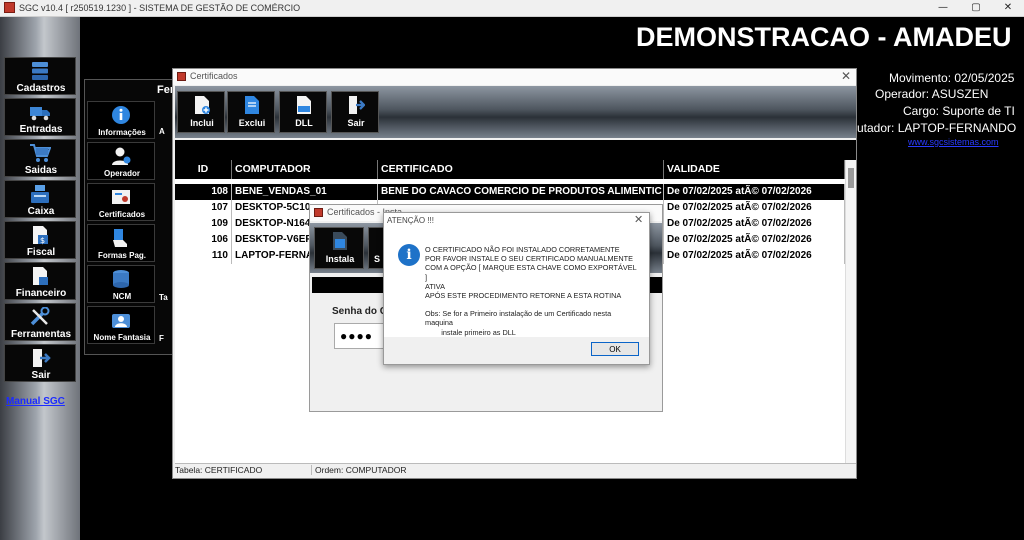 The width and height of the screenshot is (1024, 540). I want to click on fantasy-name-icon, so click(121, 321).